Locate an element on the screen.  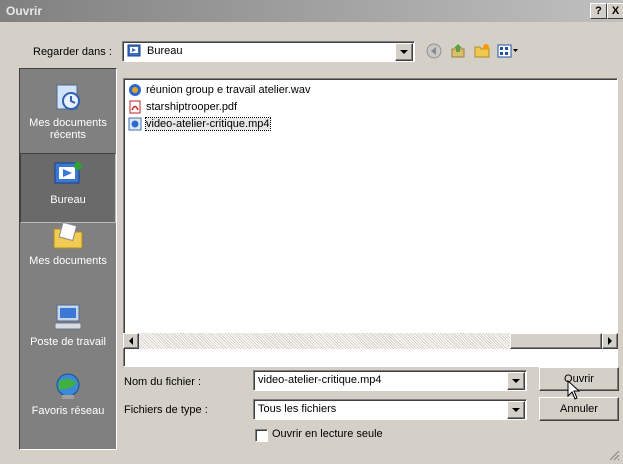
recent-documents-icon is located at coordinates (68, 98).